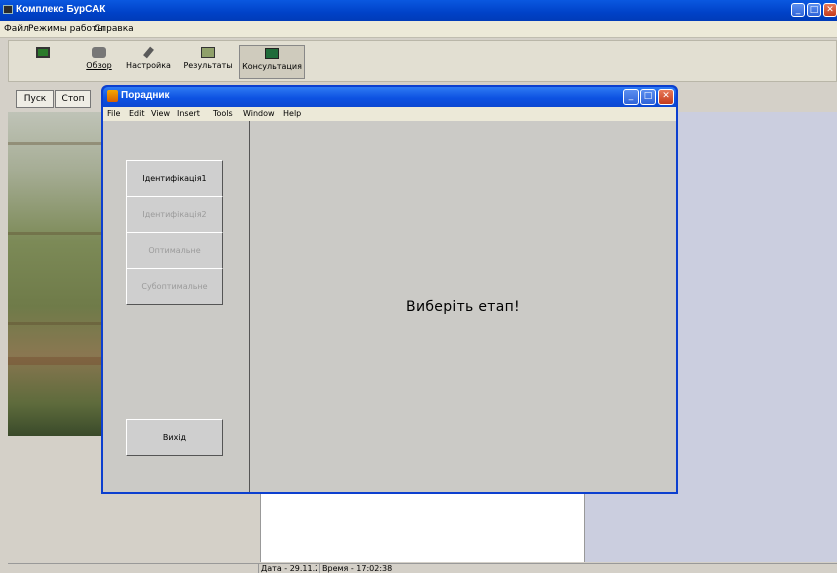  I want to click on monitor-button, so click(43, 62).